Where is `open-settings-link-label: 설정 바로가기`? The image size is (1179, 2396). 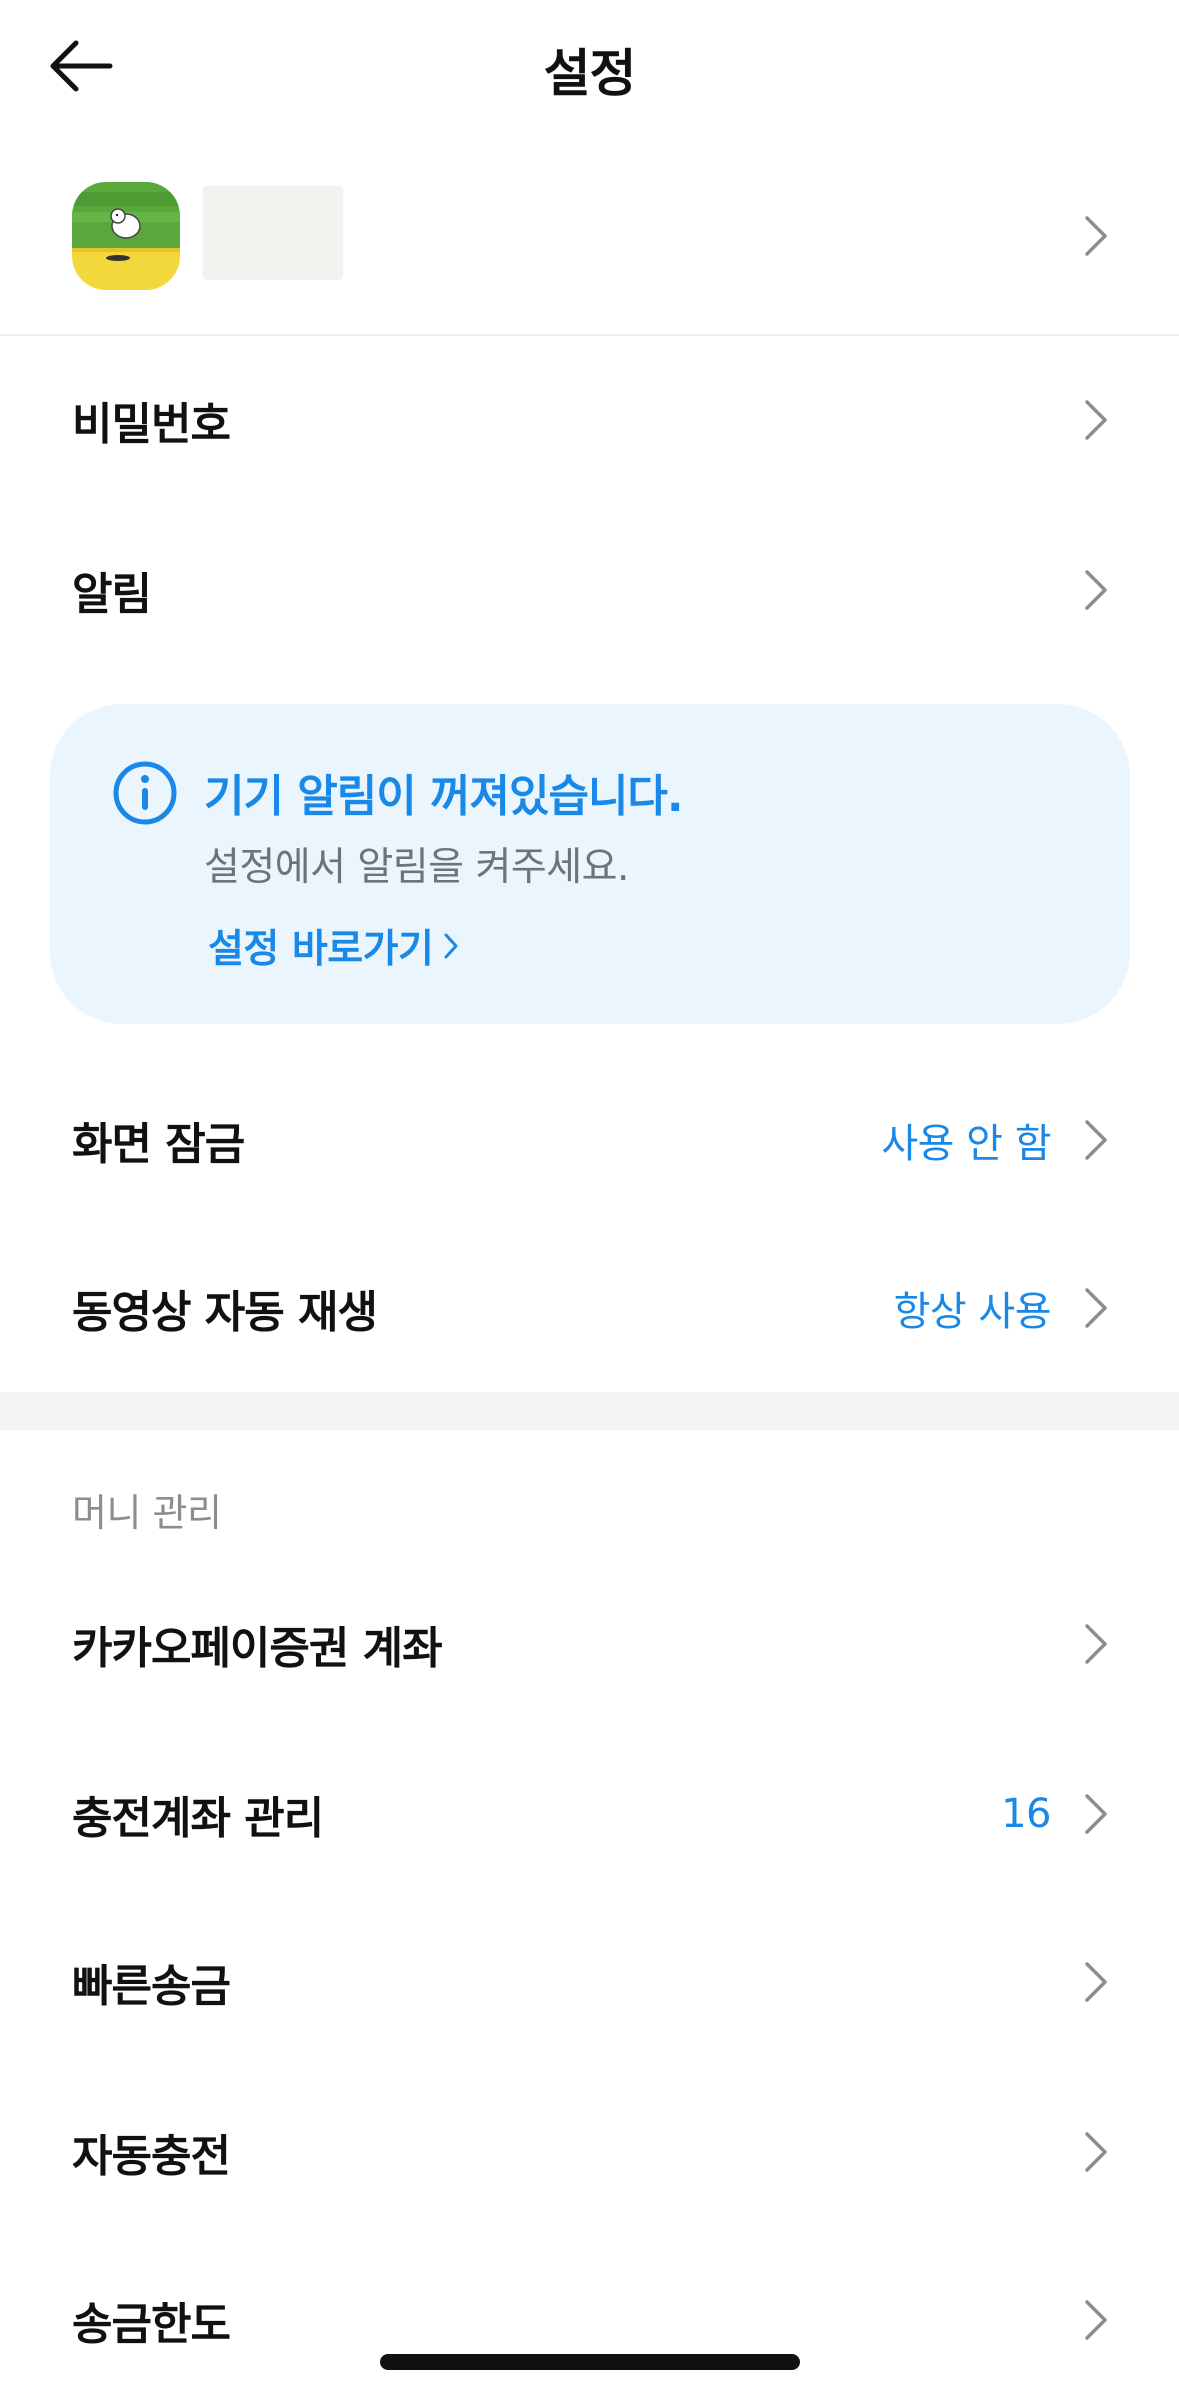 open-settings-link-label: 설정 바로가기 is located at coordinates (321, 949).